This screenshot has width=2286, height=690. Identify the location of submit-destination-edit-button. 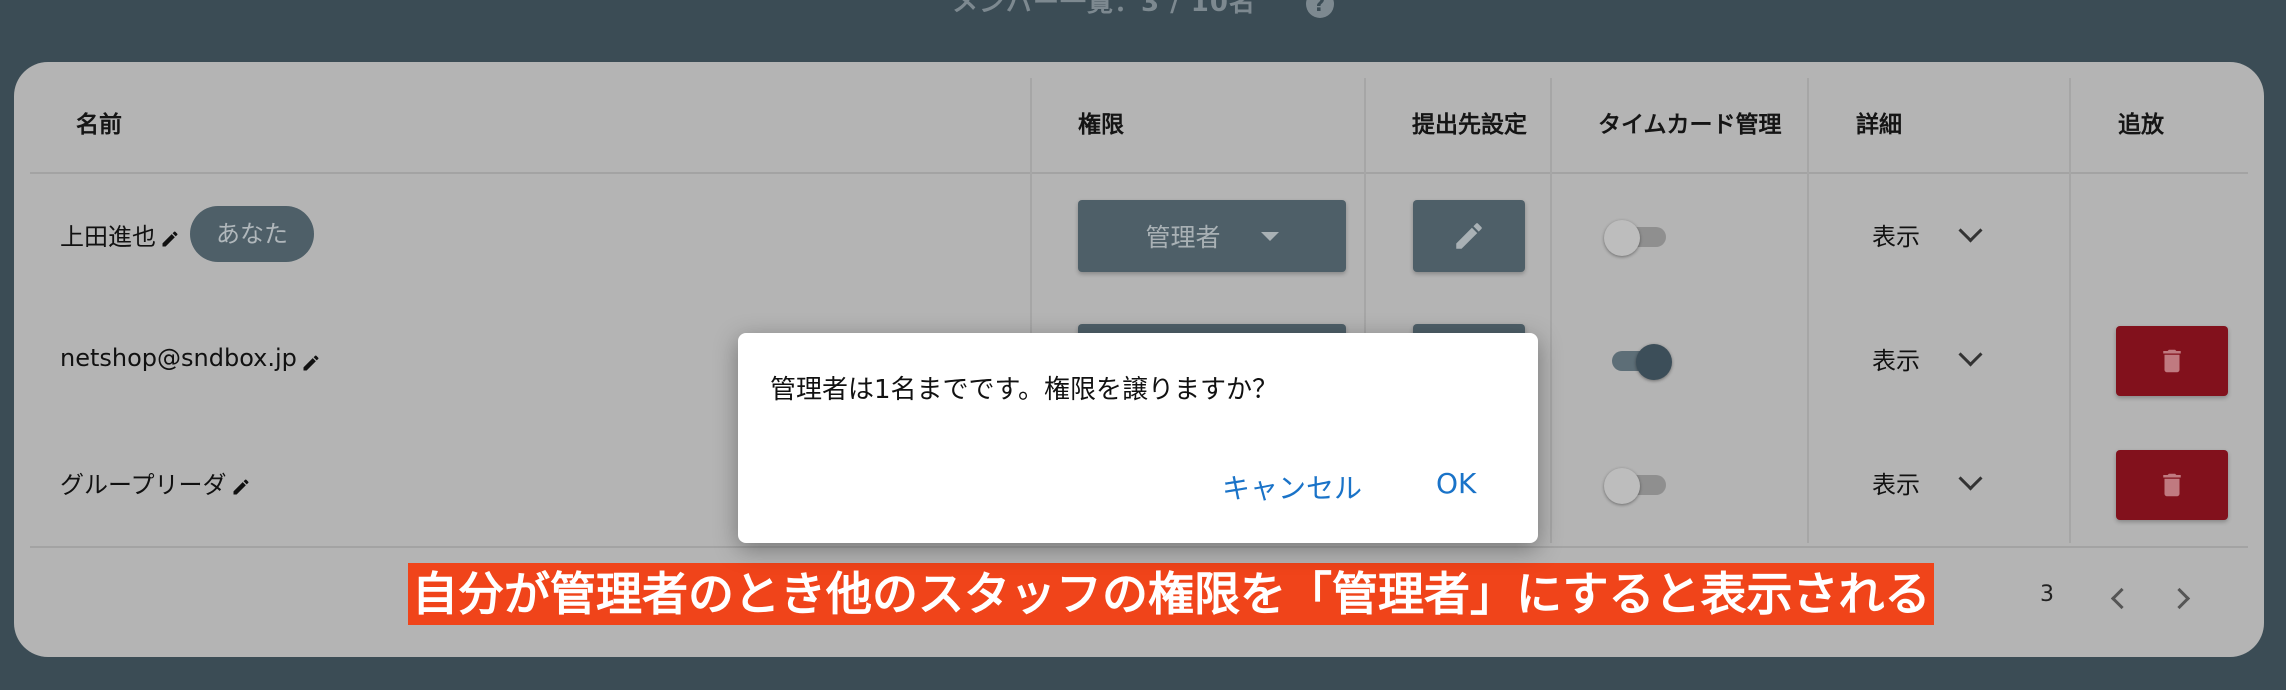
(1469, 236).